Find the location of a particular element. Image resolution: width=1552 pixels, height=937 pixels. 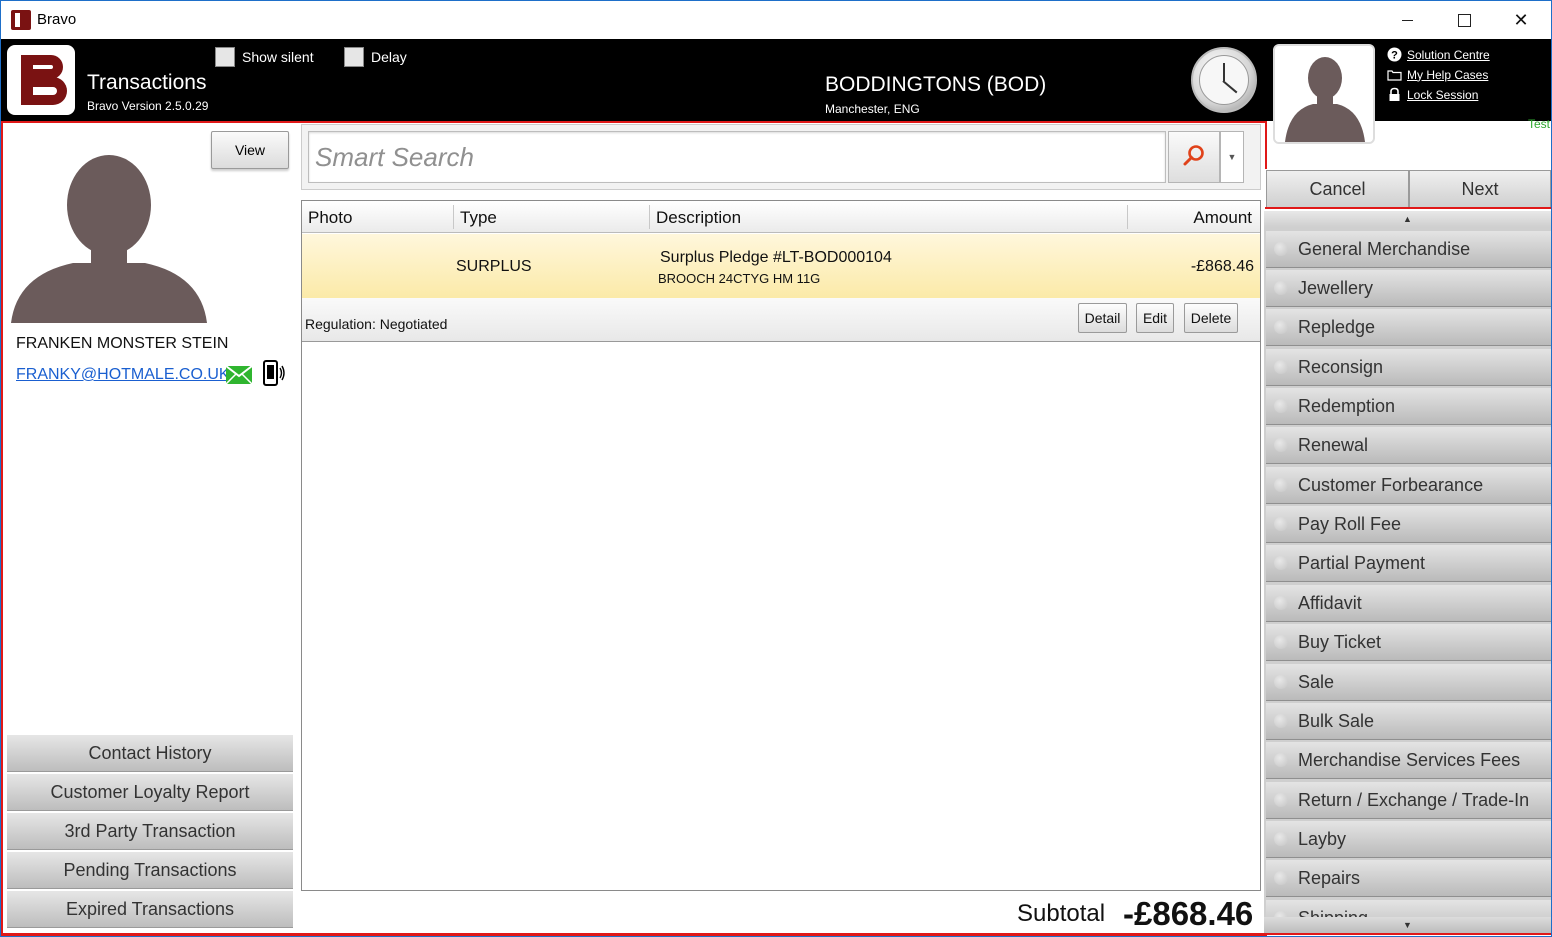

column-header-photo: Photo is located at coordinates (330, 218).